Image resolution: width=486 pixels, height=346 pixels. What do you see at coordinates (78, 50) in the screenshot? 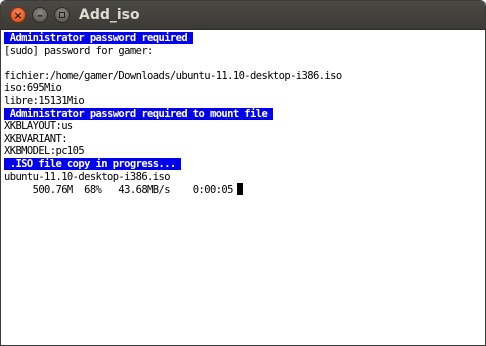
I see `line-text: [sudo] password for gamer:` at bounding box center [78, 50].